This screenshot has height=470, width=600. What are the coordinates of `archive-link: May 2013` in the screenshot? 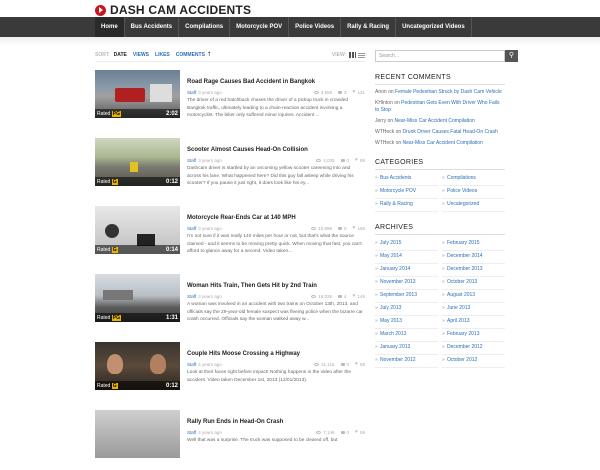 It's located at (406, 322).